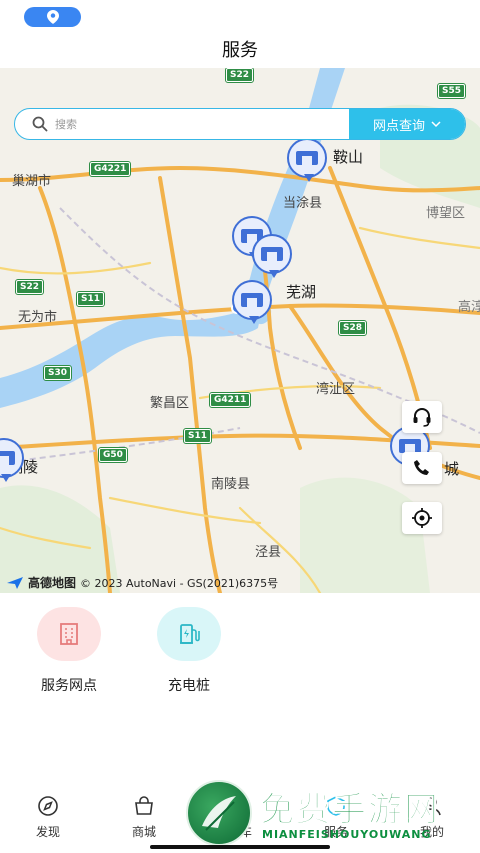 This screenshot has height=853, width=480. What do you see at coordinates (52, 583) in the screenshot?
I see `amap-logo-text: 高德地图` at bounding box center [52, 583].